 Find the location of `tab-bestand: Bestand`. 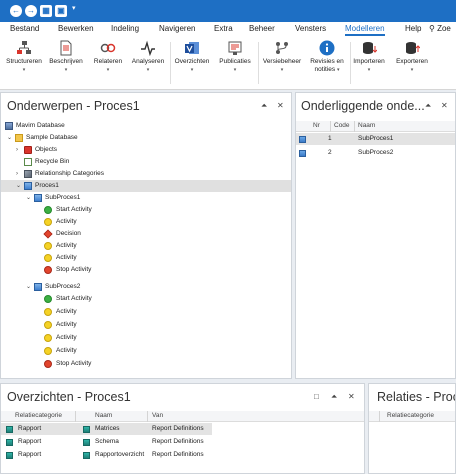

tab-bestand: Bestand is located at coordinates (24, 28).